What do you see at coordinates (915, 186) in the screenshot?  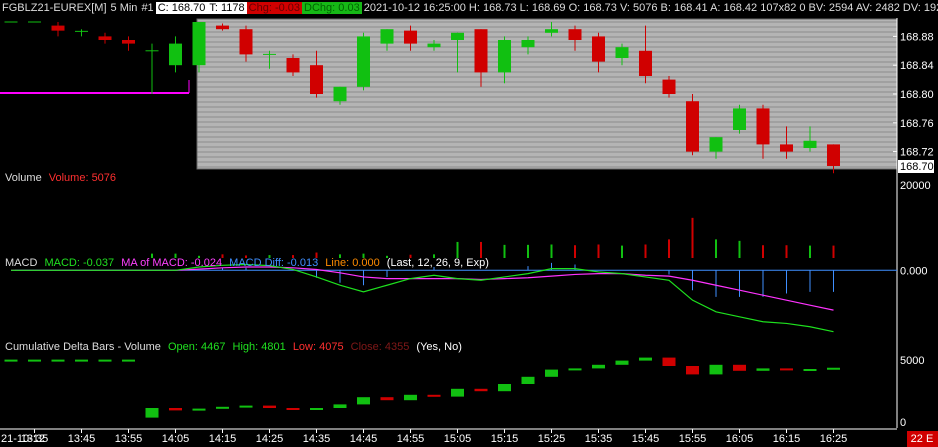 I see `volume-axis-label: 20000` at bounding box center [915, 186].